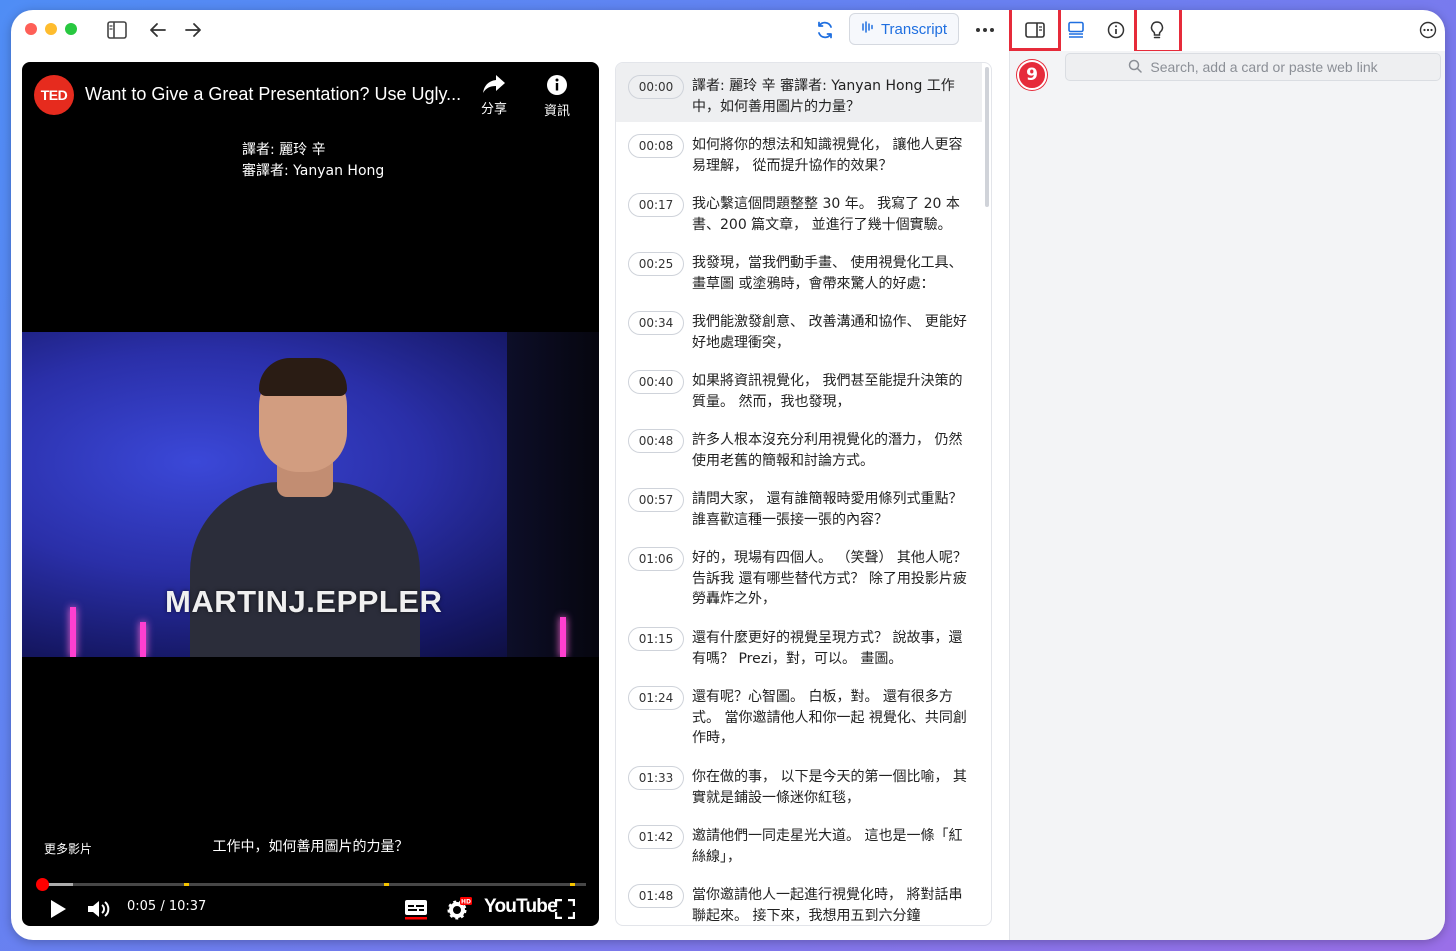 This screenshot has width=1456, height=951. Describe the element at coordinates (656, 441) in the screenshot. I see `timestamp-pill: 00:48` at that location.